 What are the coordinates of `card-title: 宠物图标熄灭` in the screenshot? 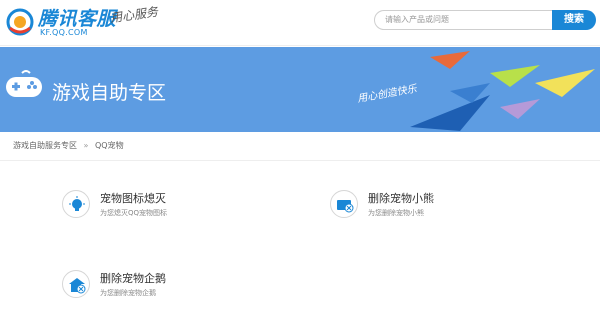 It's located at (133, 198).